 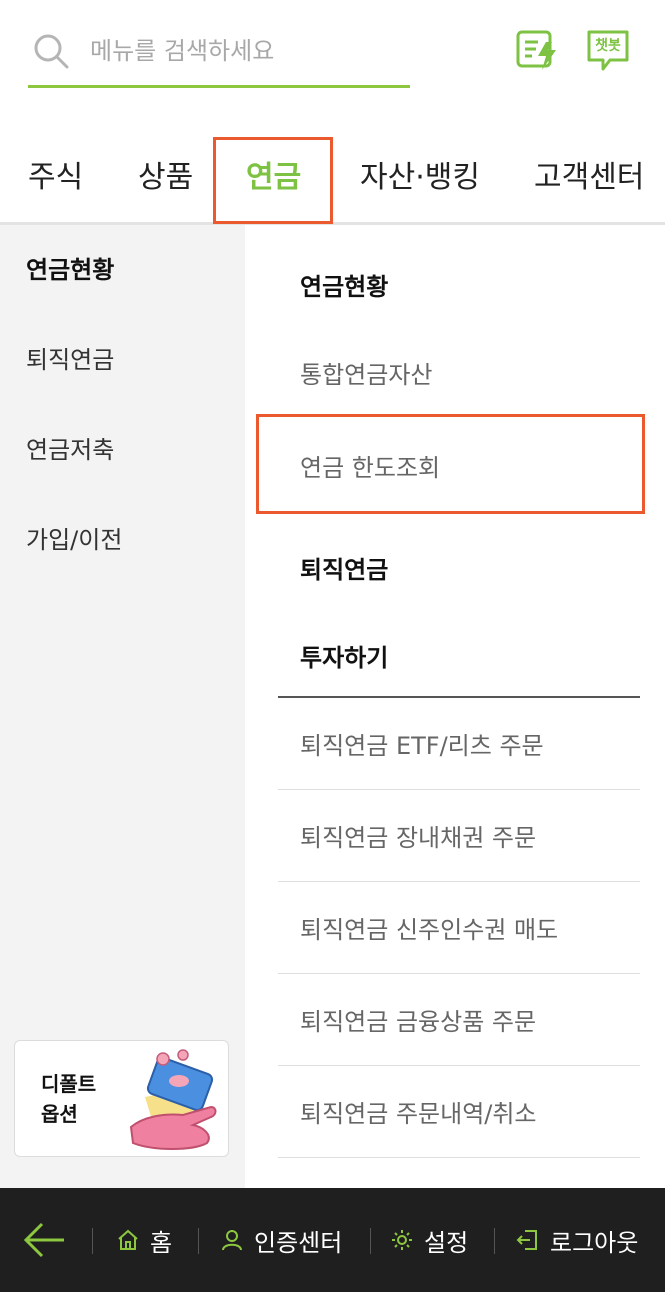 I want to click on back-arrow-icon, so click(x=45, y=1240).